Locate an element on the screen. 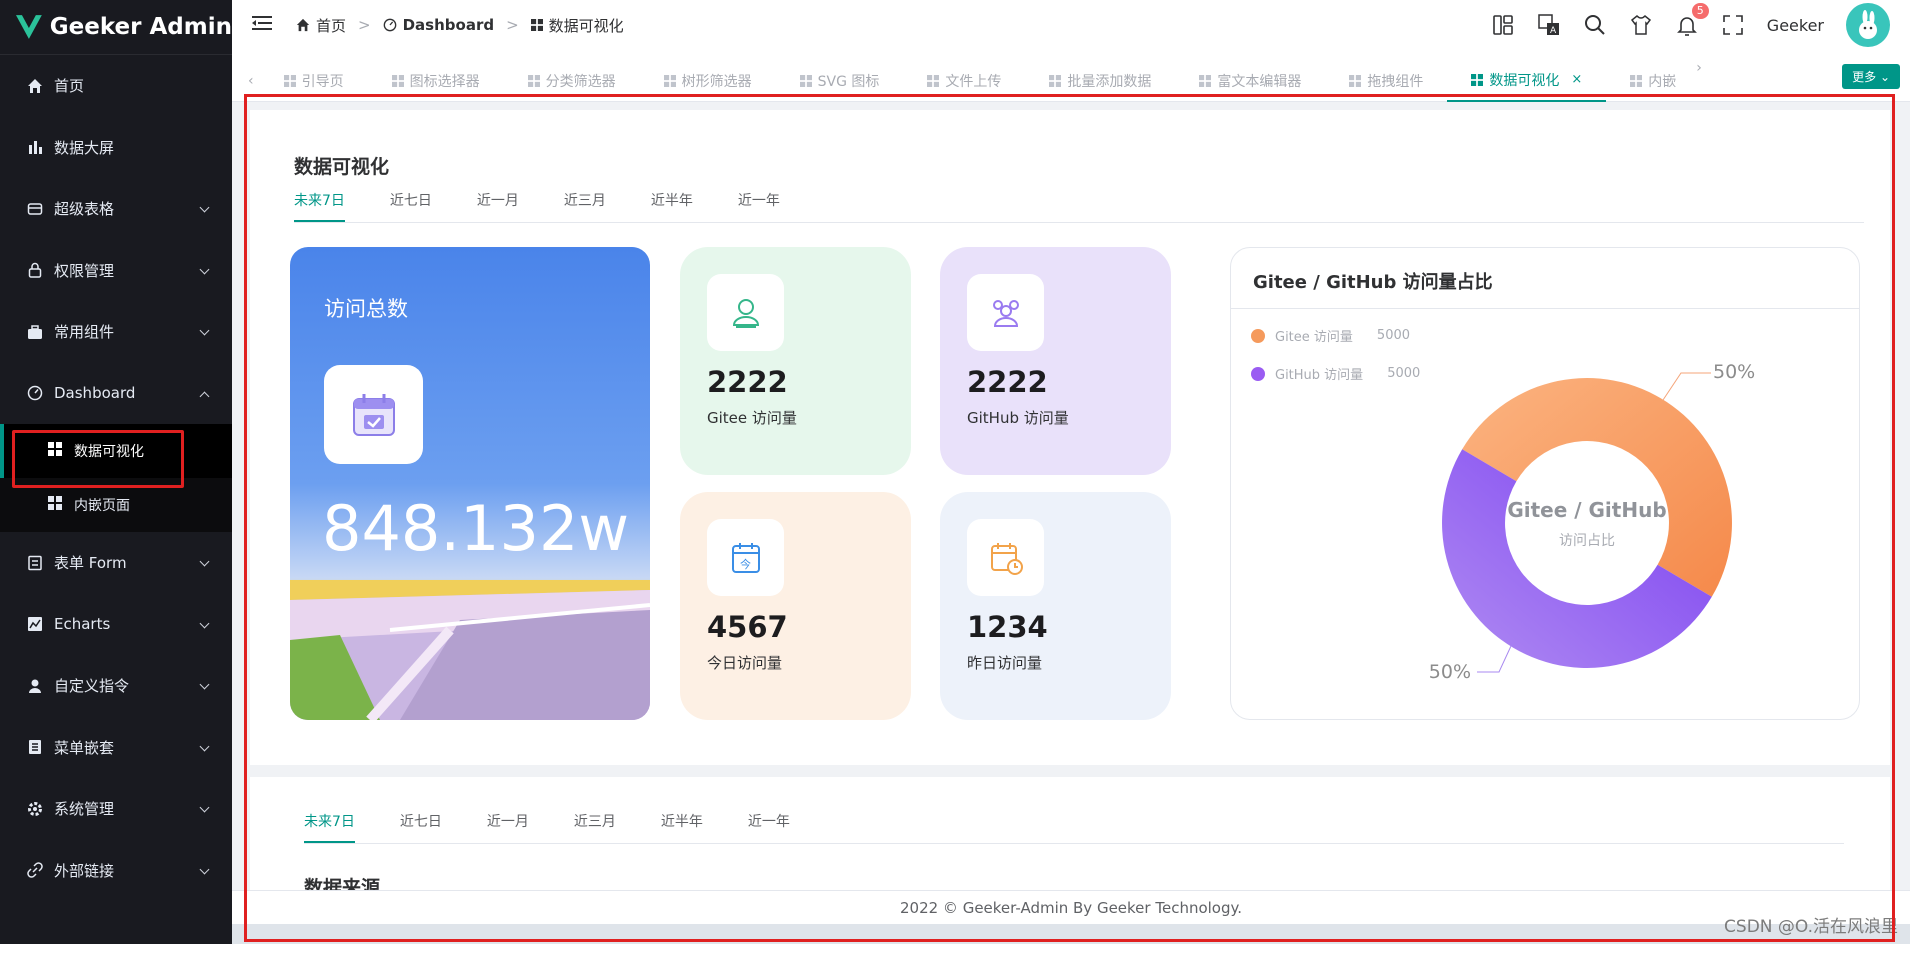  sidebar-item-label: 表单 Form is located at coordinates (90, 563).